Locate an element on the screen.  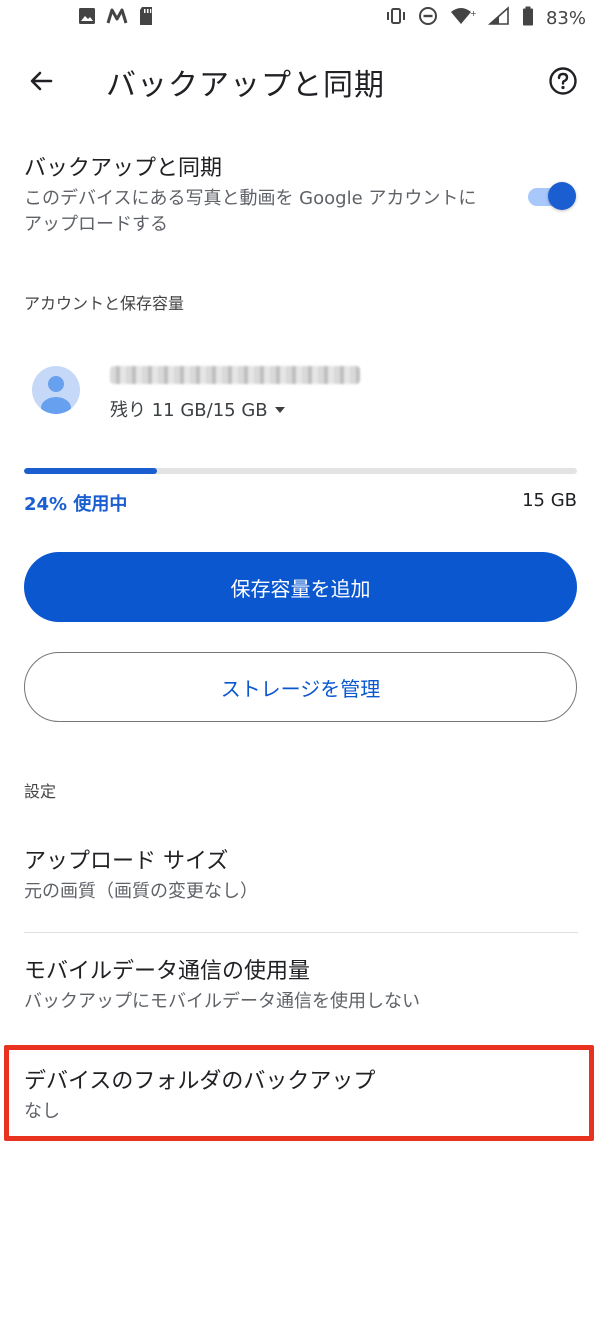
person-icon is located at coordinates (56, 395).